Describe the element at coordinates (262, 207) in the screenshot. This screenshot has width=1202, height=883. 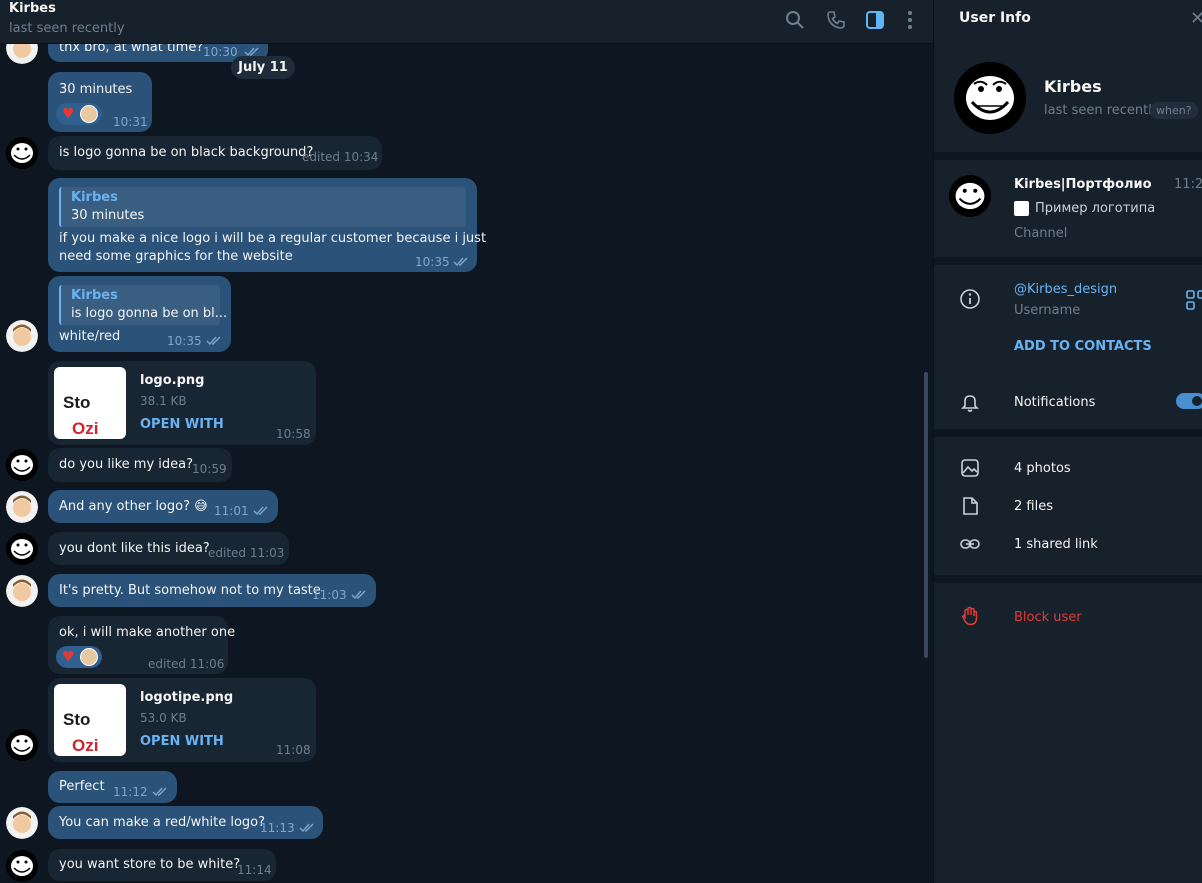
I see `reply-quote: Kirbes 30 minutes` at that location.